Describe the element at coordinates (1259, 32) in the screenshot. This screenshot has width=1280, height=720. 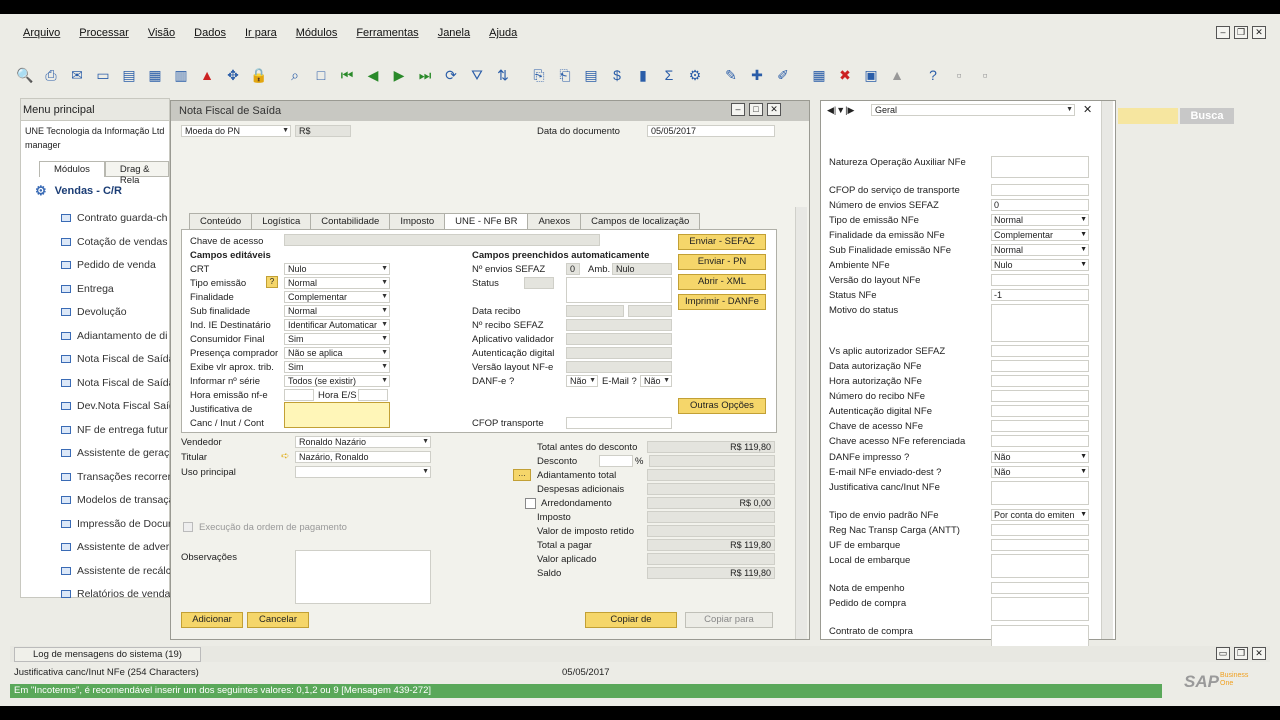
I see `close-button: ✕` at that location.